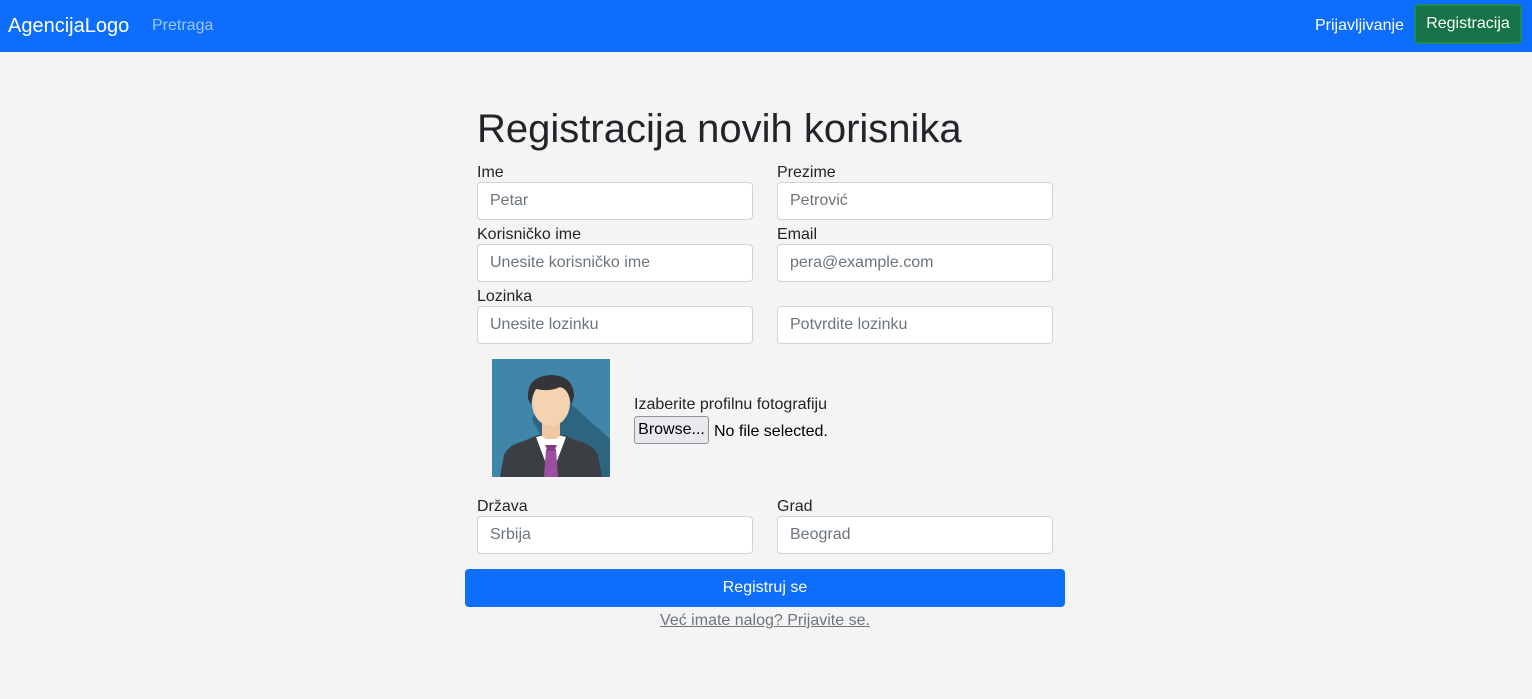  Describe the element at coordinates (915, 263) in the screenshot. I see `email-input` at that location.